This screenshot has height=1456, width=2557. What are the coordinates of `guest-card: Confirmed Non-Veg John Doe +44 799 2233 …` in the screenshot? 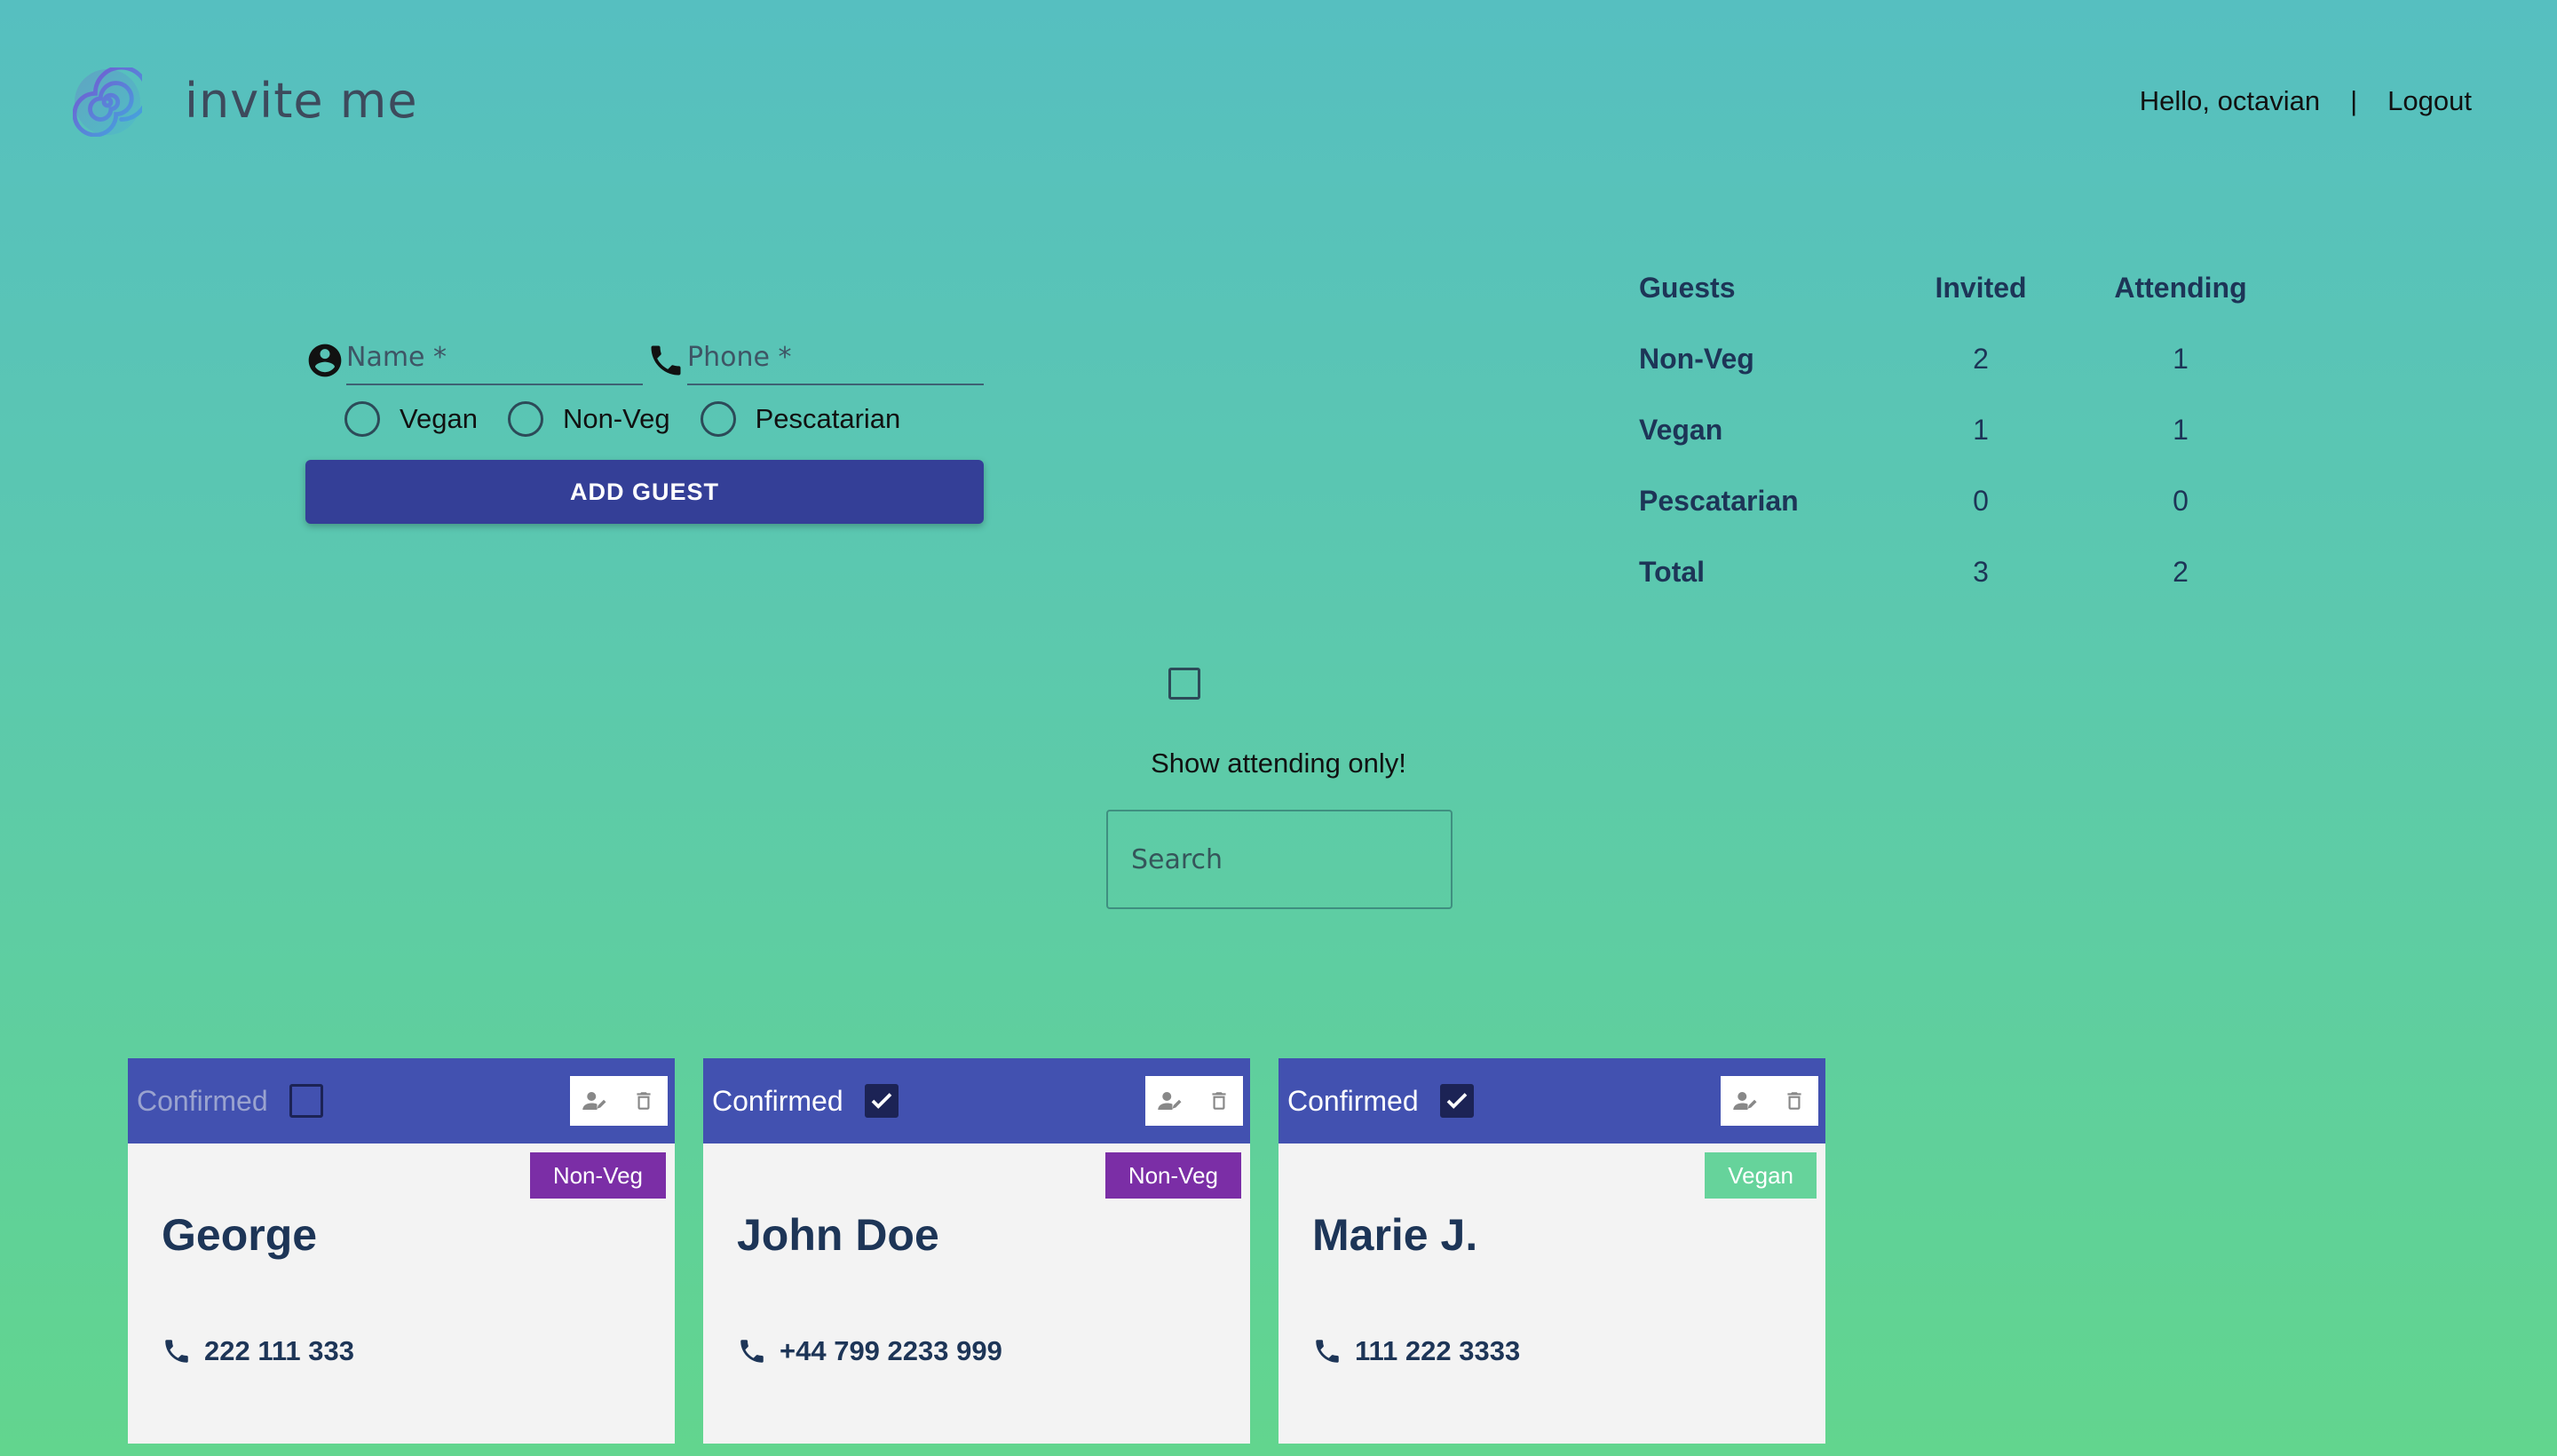 It's located at (976, 1251).